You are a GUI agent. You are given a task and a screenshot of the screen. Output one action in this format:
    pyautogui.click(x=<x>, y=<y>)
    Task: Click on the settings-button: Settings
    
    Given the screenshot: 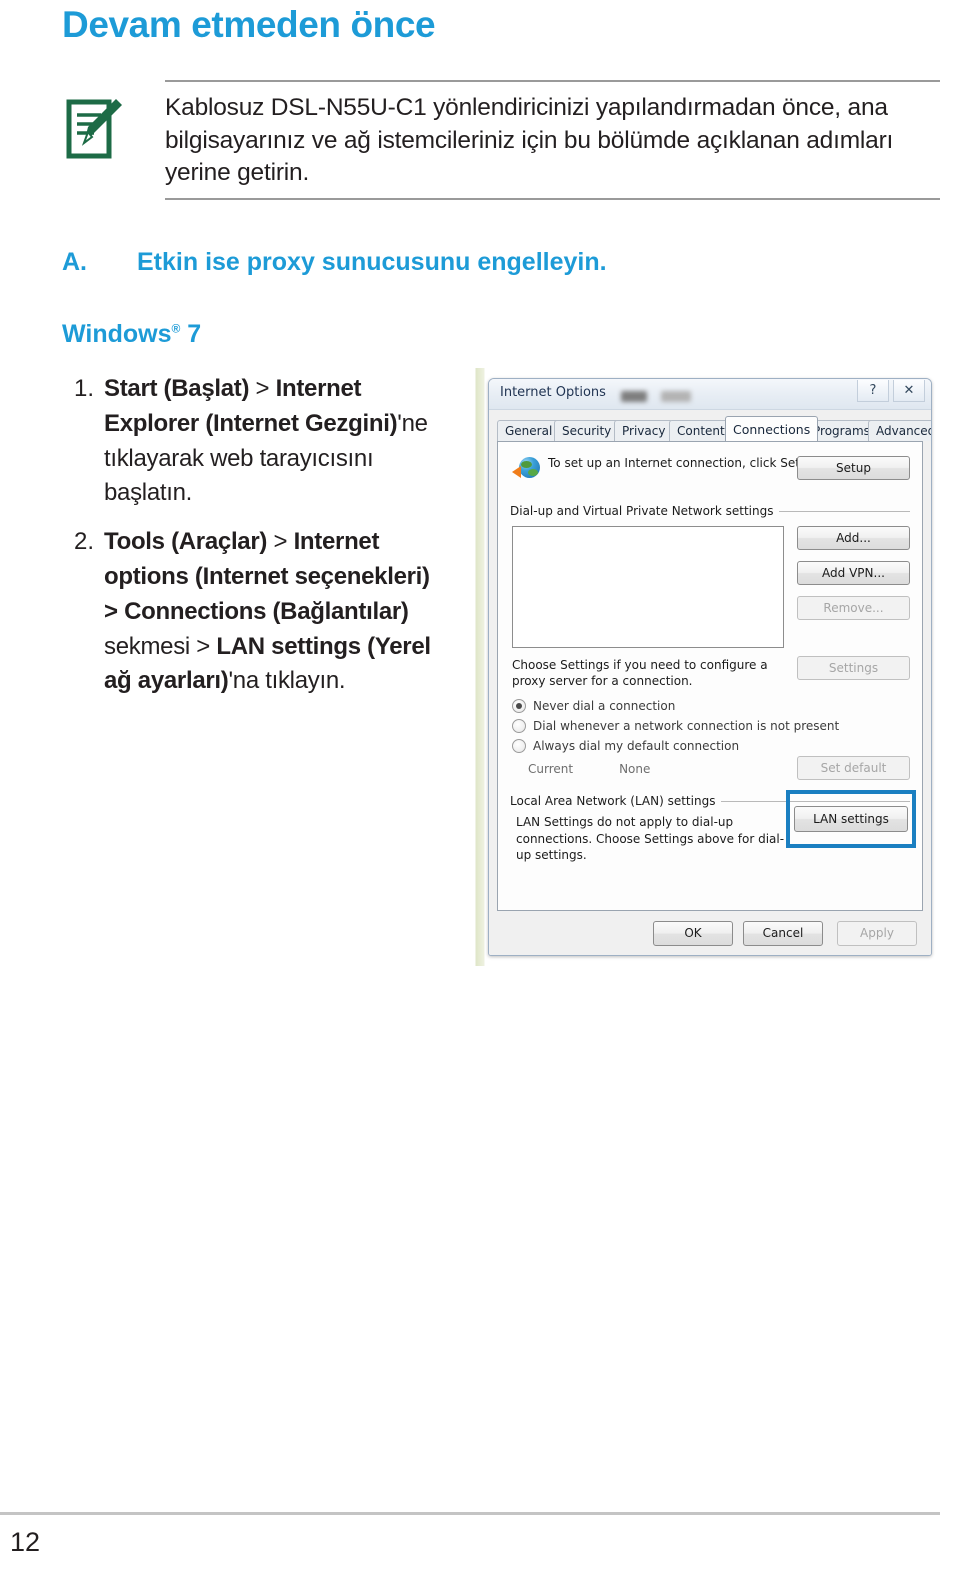 What is the action you would take?
    pyautogui.click(x=853, y=668)
    